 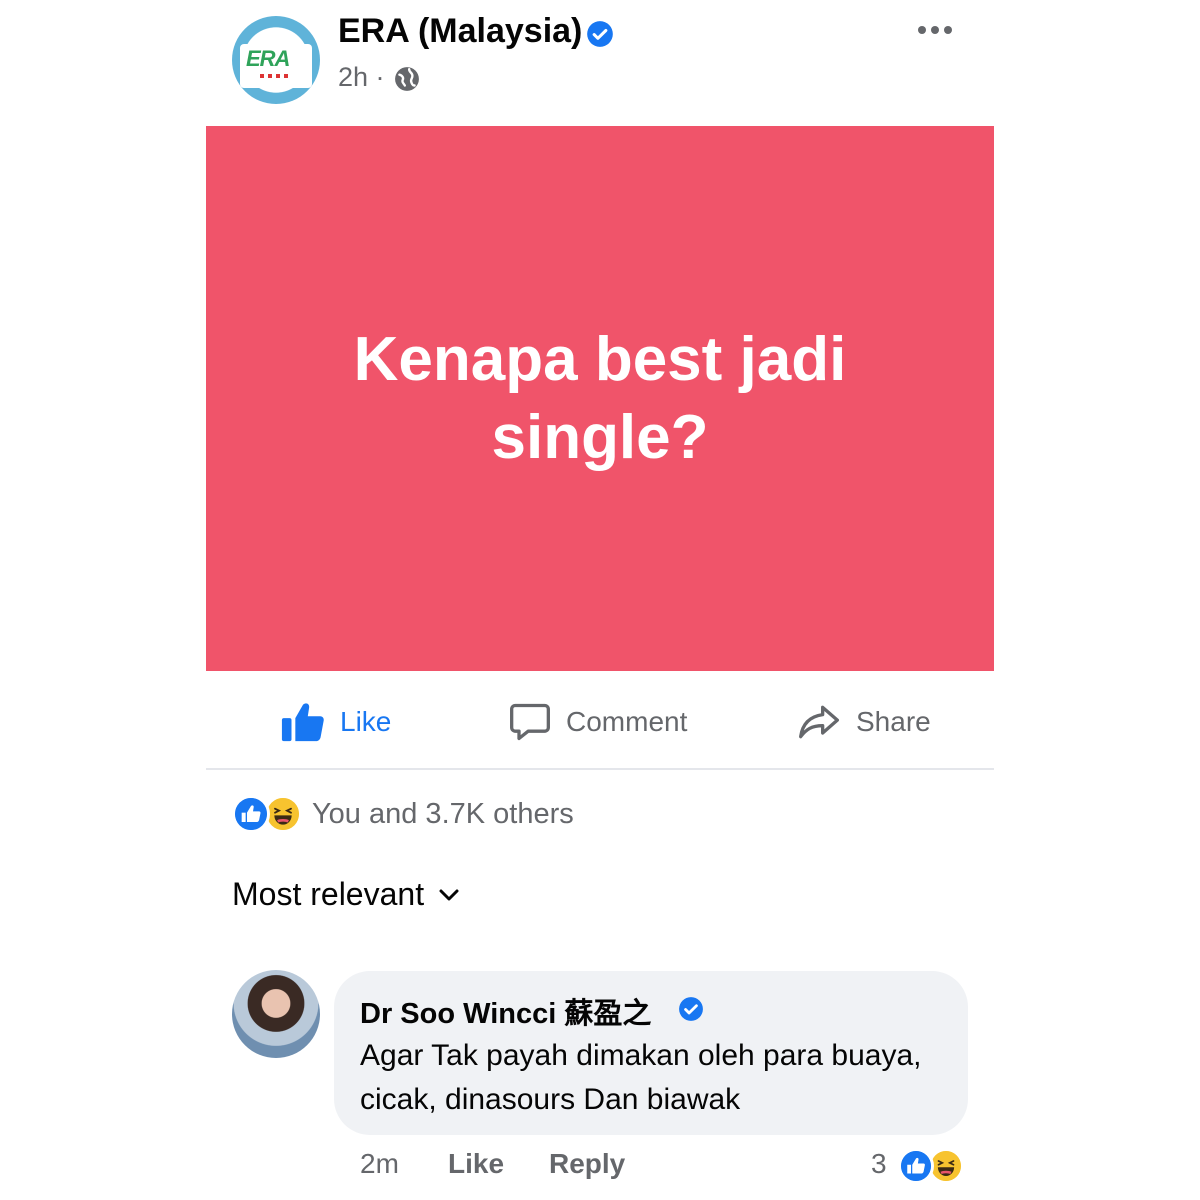 I want to click on sort-label: Most relevant, so click(x=328, y=894).